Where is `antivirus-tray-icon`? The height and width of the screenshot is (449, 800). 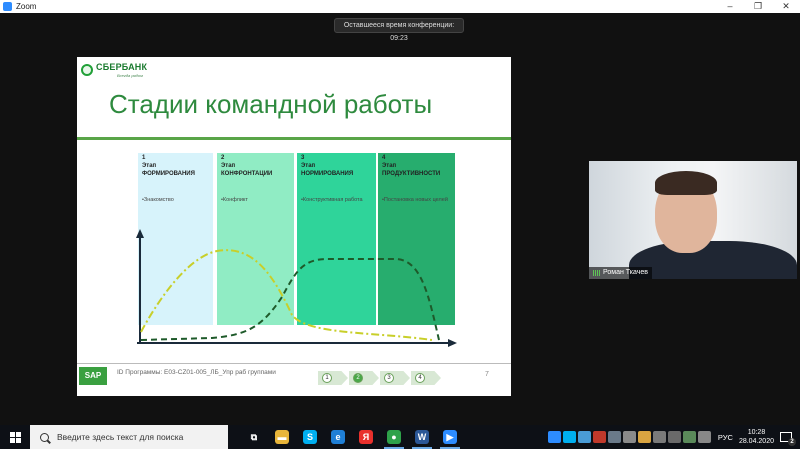 antivirus-tray-icon is located at coordinates (599, 437).